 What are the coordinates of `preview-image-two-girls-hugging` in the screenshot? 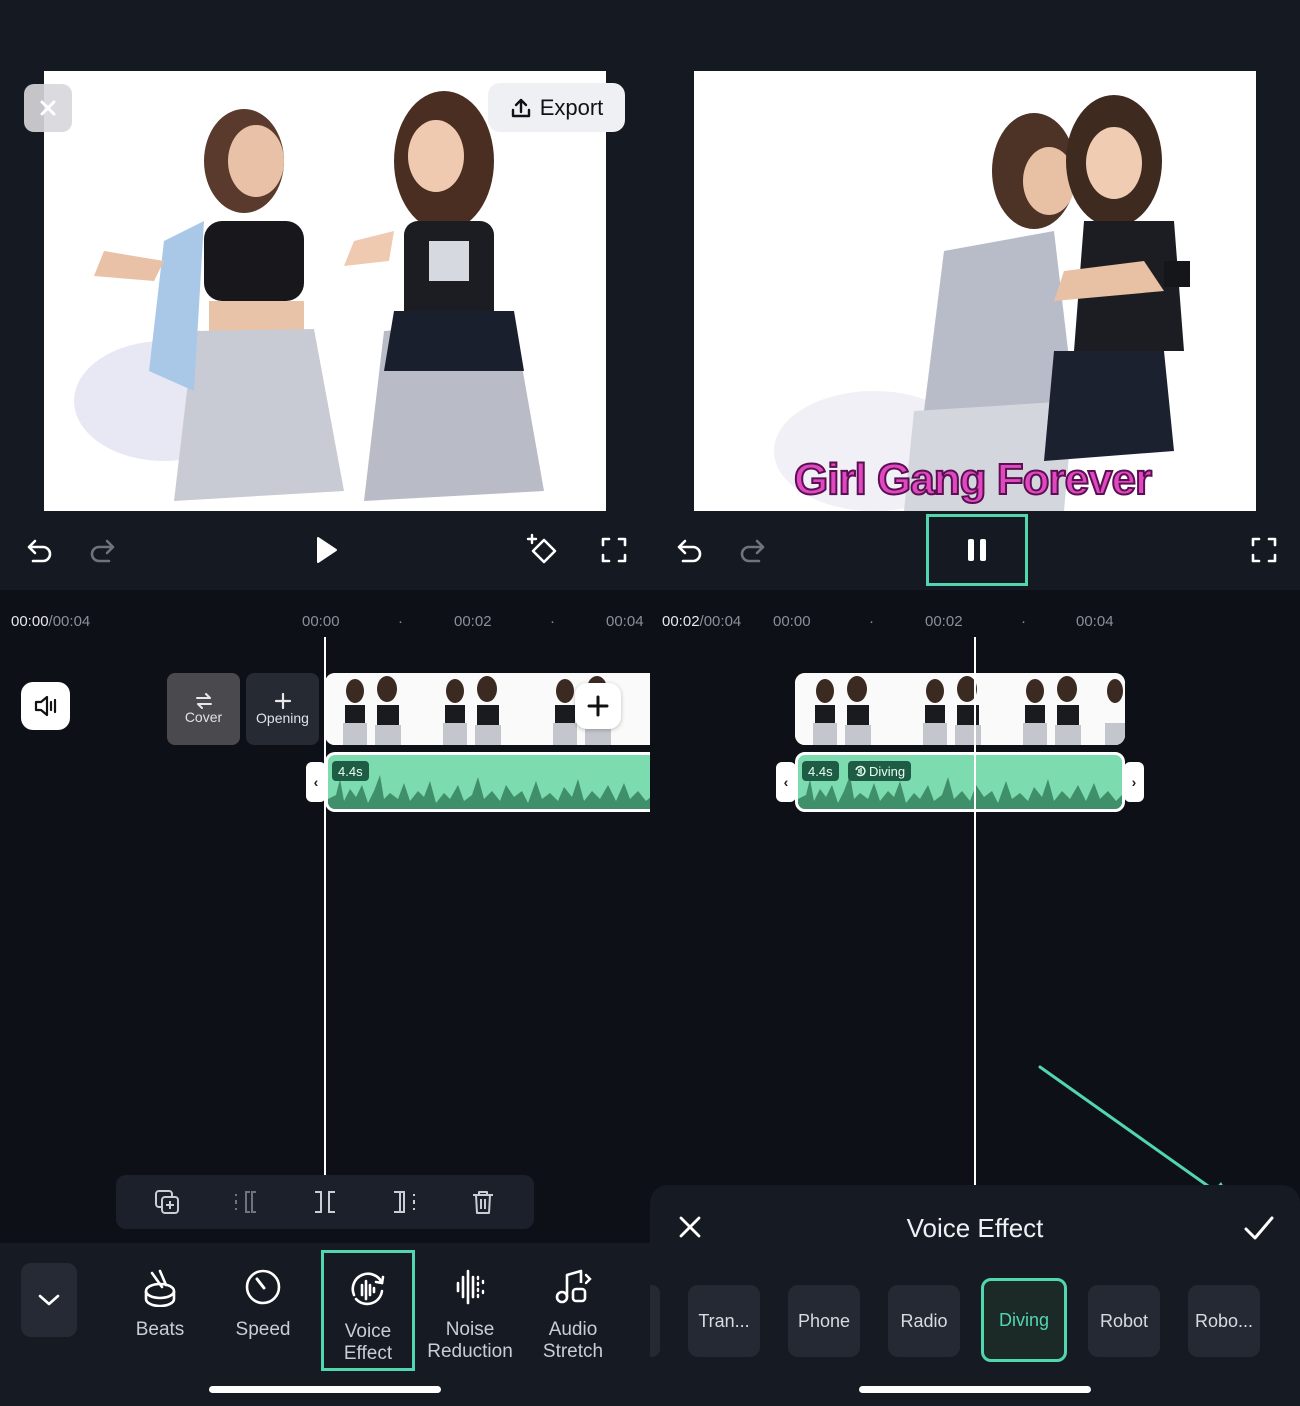 It's located at (975, 291).